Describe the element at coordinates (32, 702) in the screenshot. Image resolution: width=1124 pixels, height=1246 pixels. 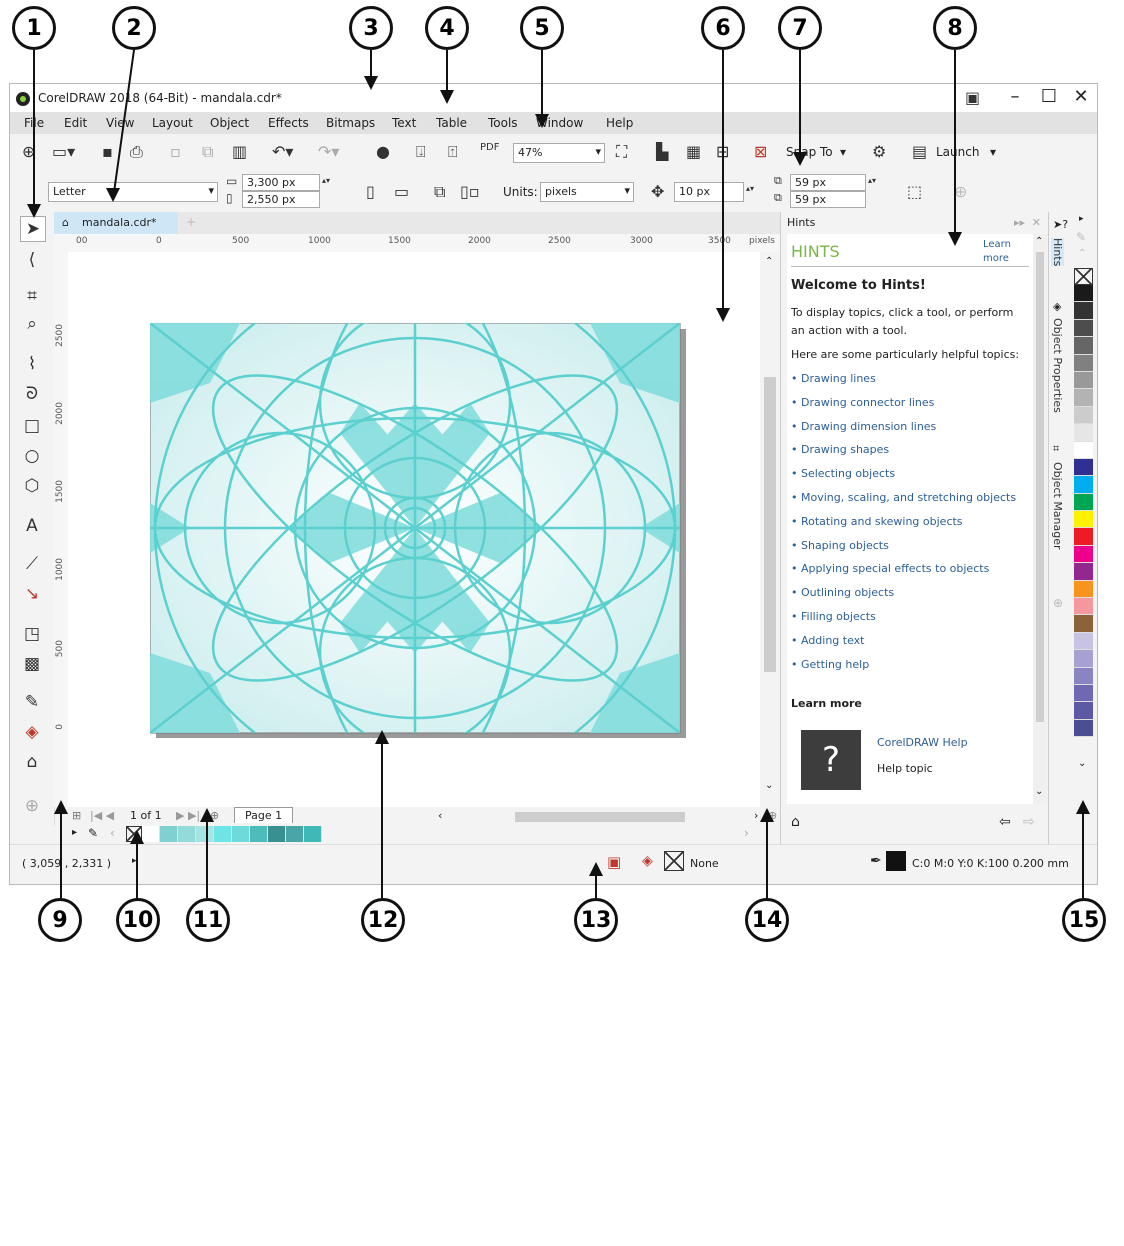
I see `color-eyedropper-tool-icon: ✎` at that location.